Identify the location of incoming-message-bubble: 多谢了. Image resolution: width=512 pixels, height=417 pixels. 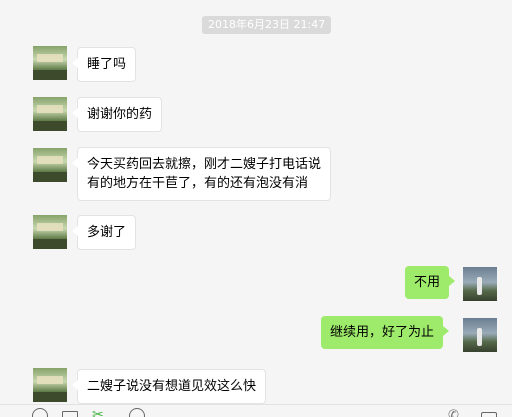
(104, 232).